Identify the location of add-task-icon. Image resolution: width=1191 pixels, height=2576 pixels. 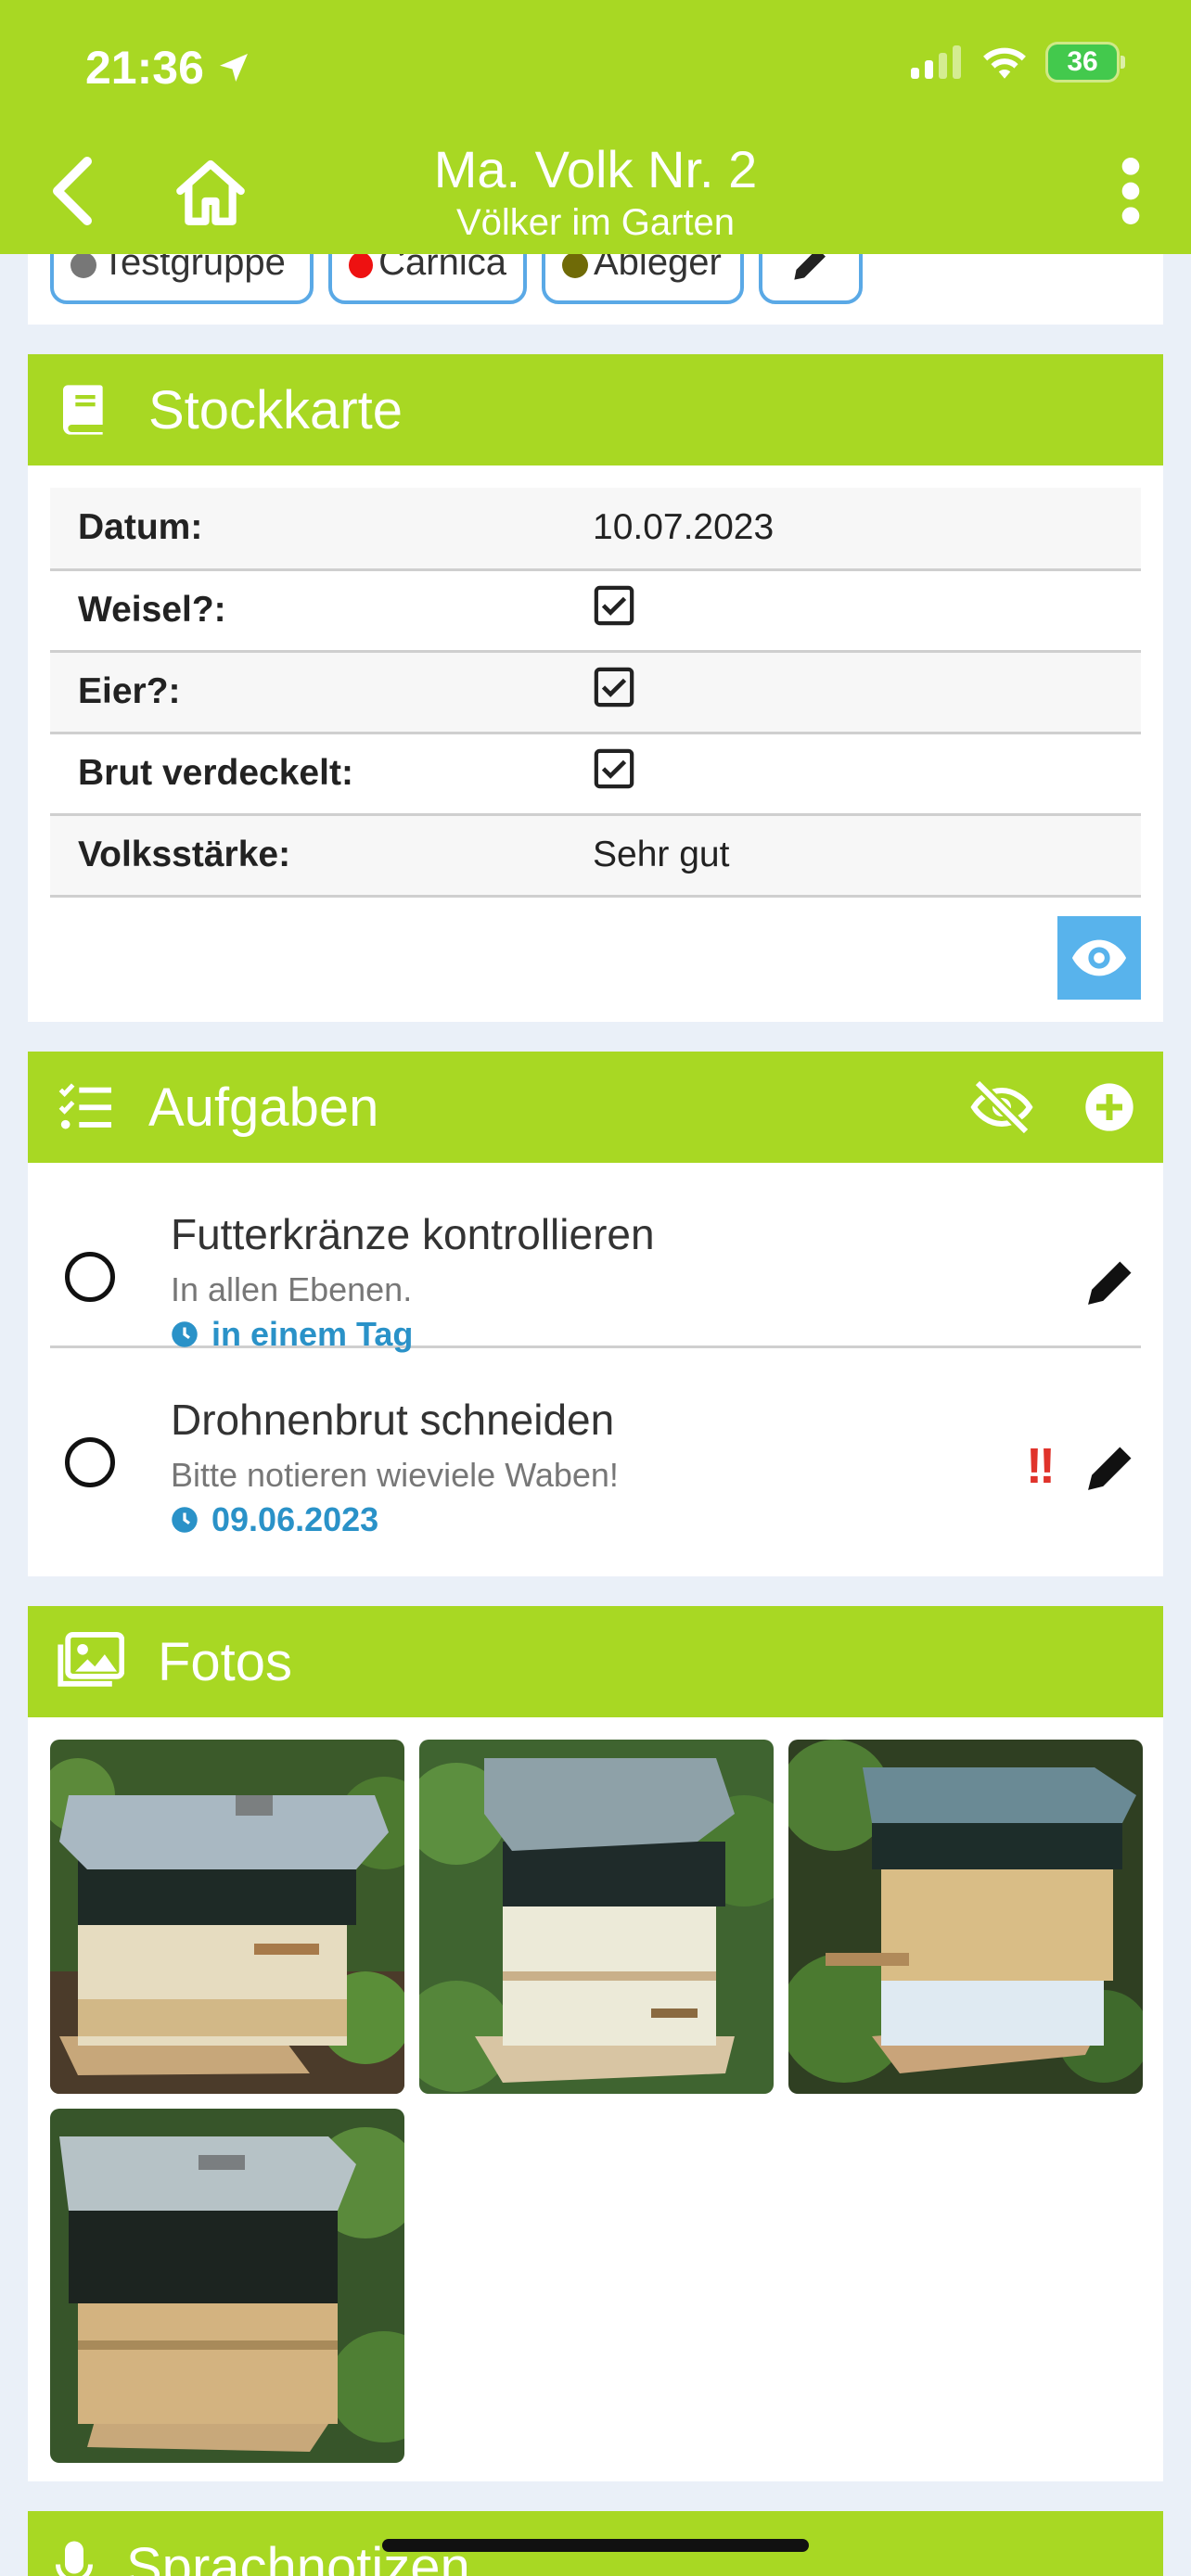
(1109, 1107).